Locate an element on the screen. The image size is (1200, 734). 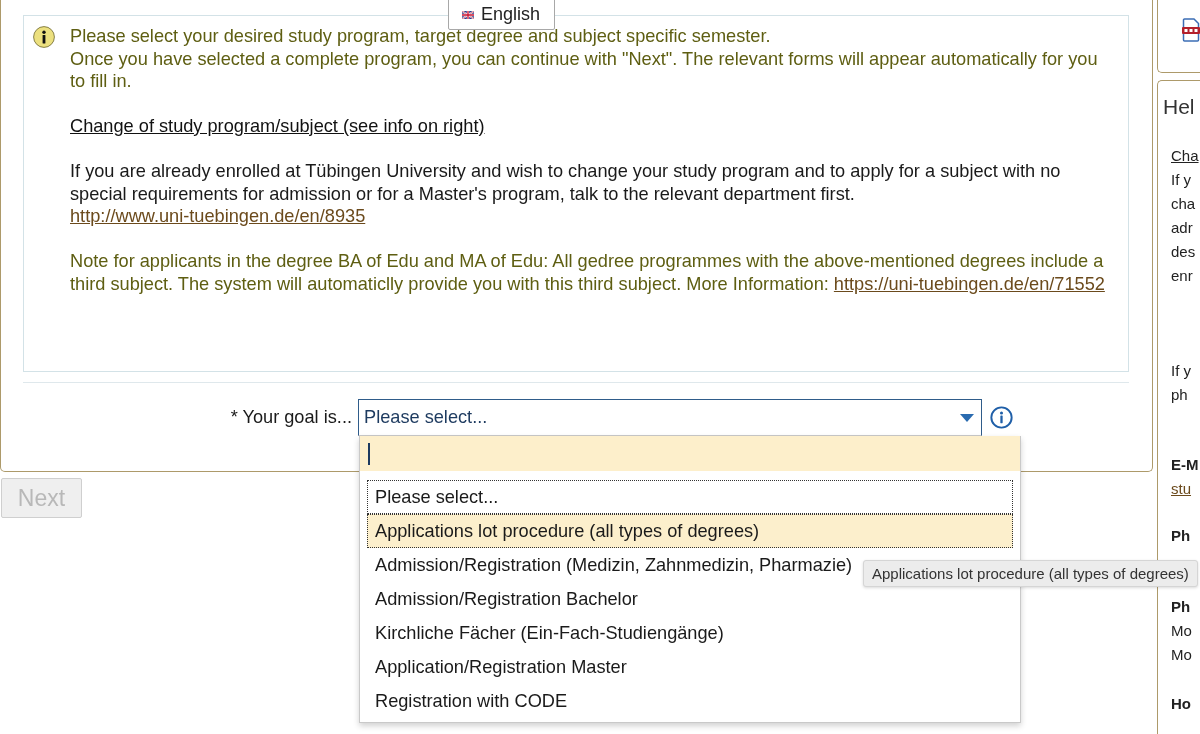
caret-icon is located at coordinates (967, 417).